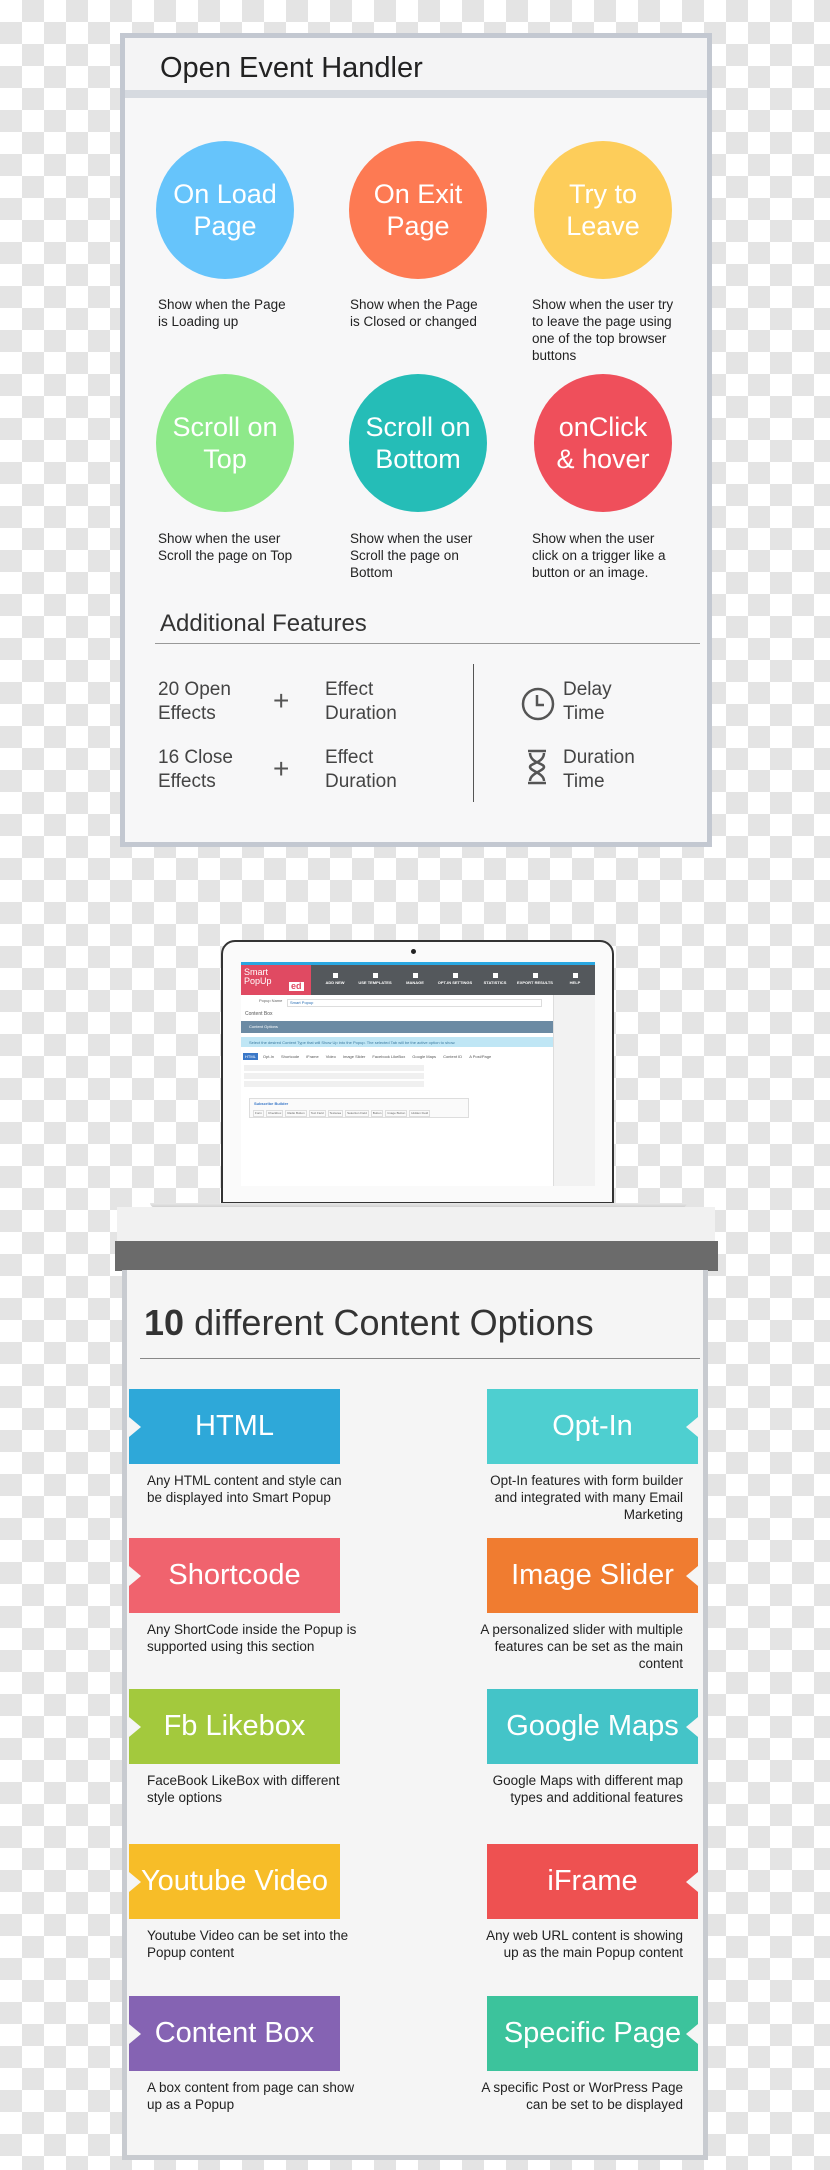  I want to click on builder-button: Radio Button, so click(296, 1113).